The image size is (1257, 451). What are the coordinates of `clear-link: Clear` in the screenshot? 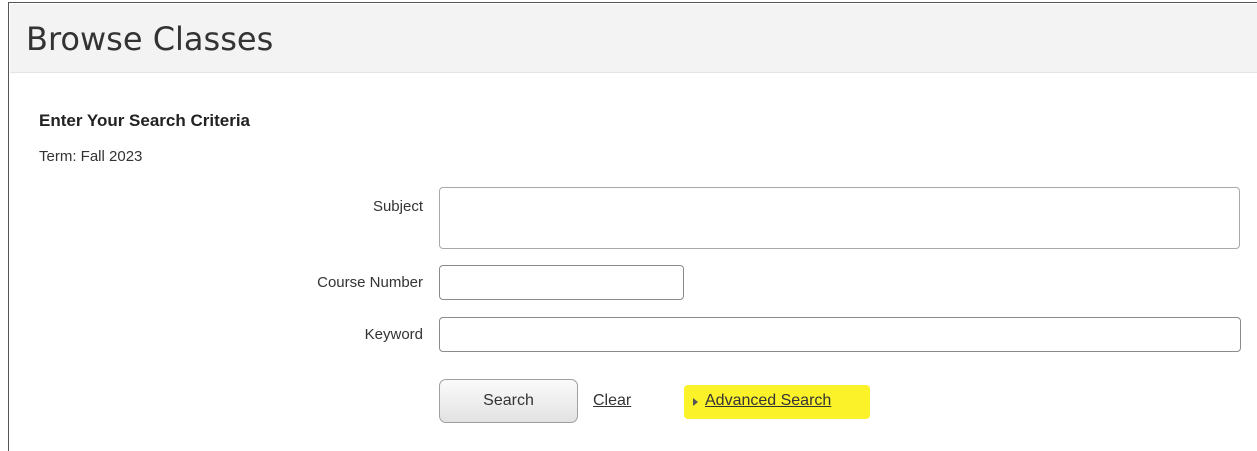 It's located at (612, 401).